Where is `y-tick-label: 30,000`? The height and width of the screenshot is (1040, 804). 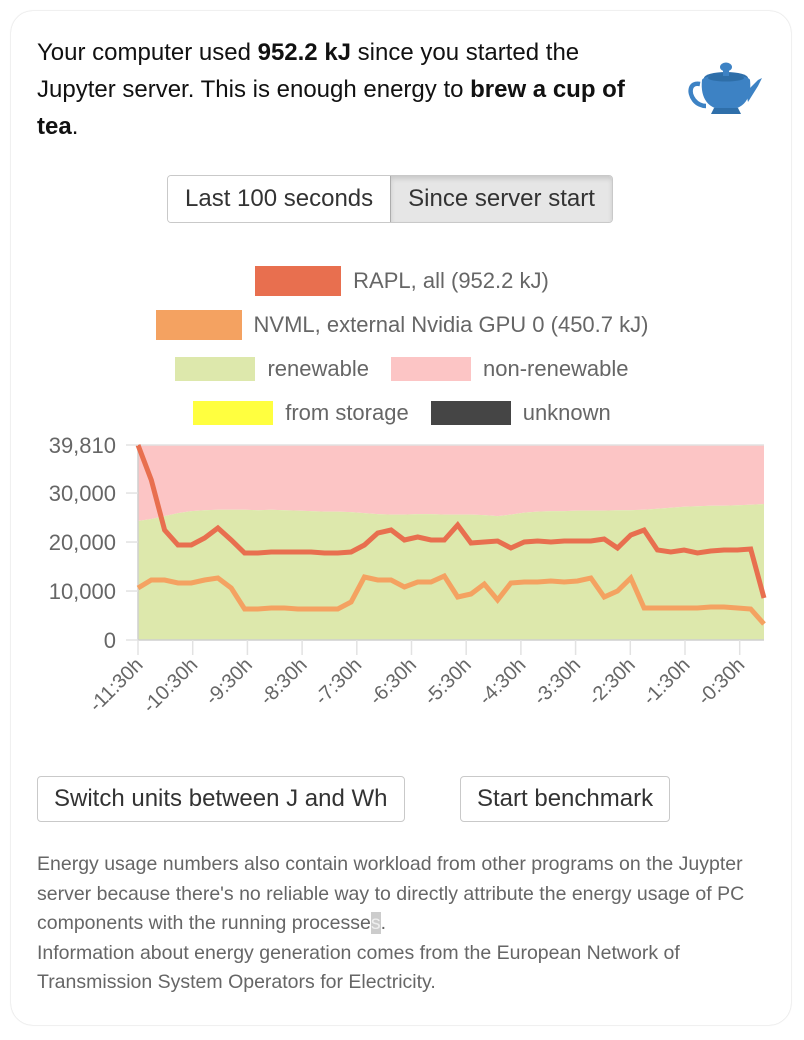
y-tick-label: 30,000 is located at coordinates (82, 493).